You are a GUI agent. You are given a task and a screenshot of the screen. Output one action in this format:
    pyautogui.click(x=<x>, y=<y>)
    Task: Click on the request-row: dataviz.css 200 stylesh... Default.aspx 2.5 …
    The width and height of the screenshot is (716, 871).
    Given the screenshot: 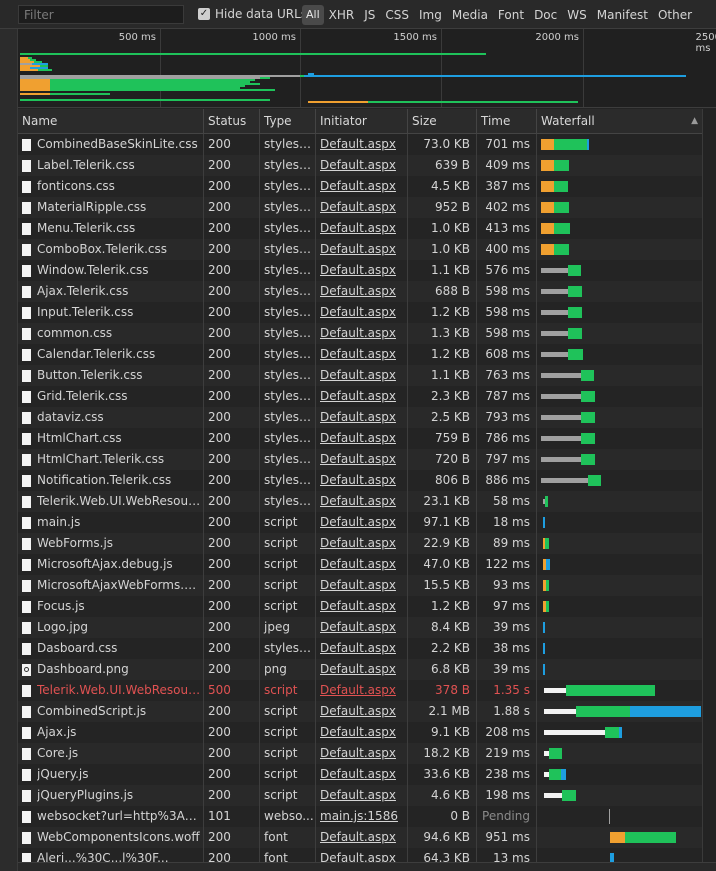 What is the action you would take?
    pyautogui.click(x=360, y=417)
    